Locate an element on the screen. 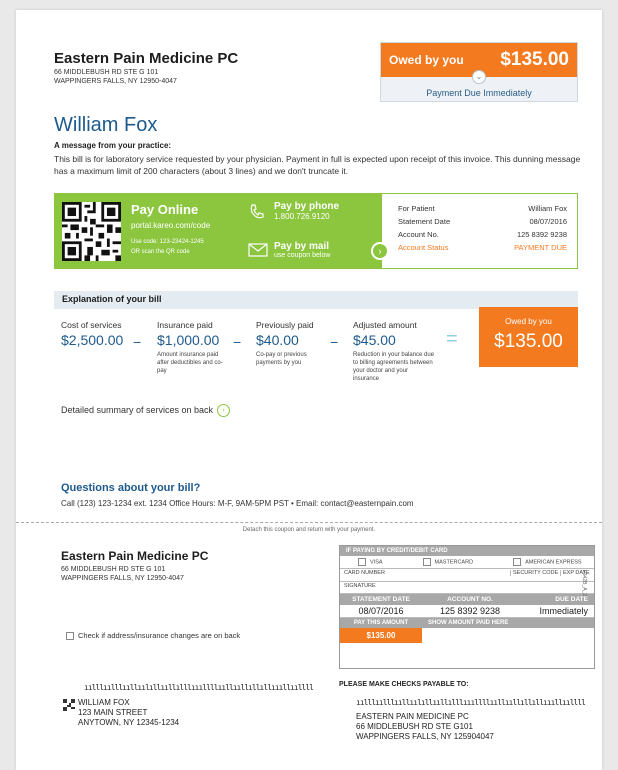  amount-paid-header: SHOW AMOUNT PAID HERE is located at coordinates (468, 623).